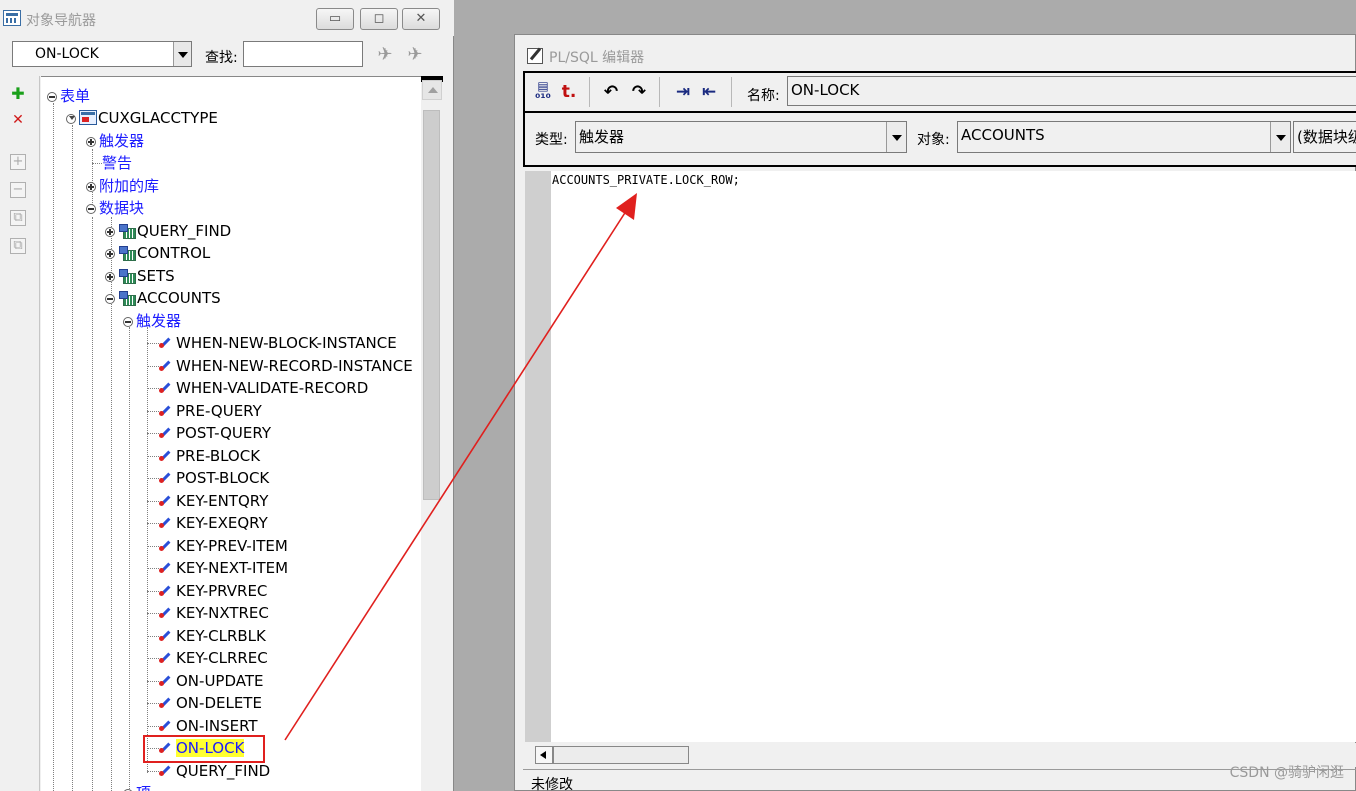 The image size is (1356, 791). What do you see at coordinates (213, 591) in the screenshot?
I see `tree-node-trigger: KEY-PRVREC` at bounding box center [213, 591].